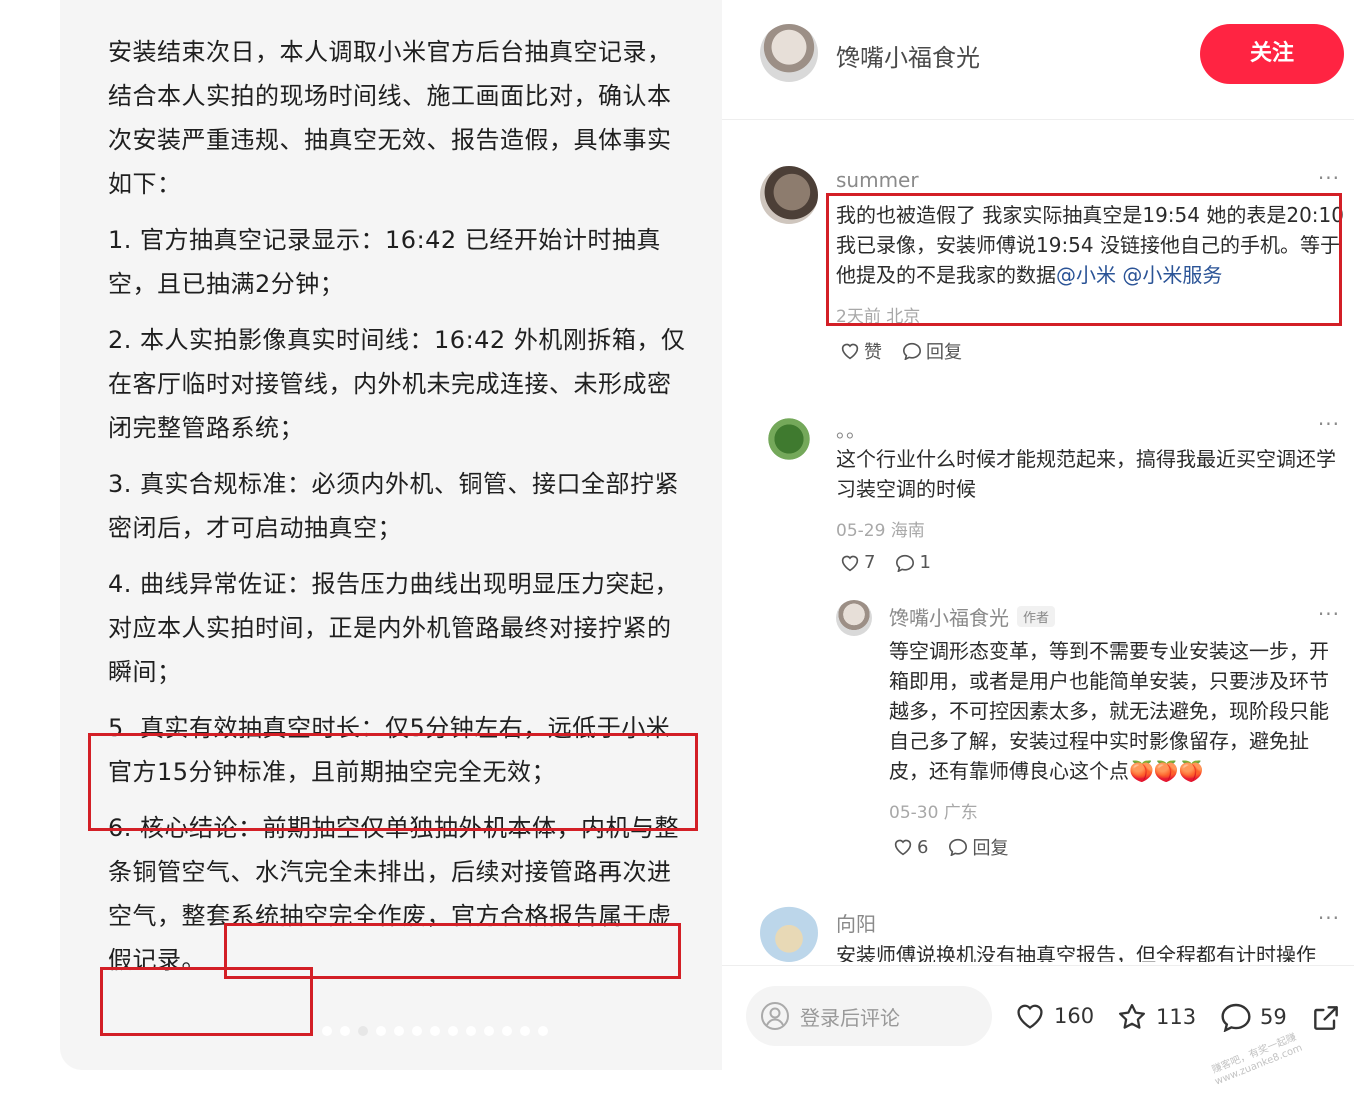  I want to click on comment-meta: 05-30 广东, so click(933, 813).